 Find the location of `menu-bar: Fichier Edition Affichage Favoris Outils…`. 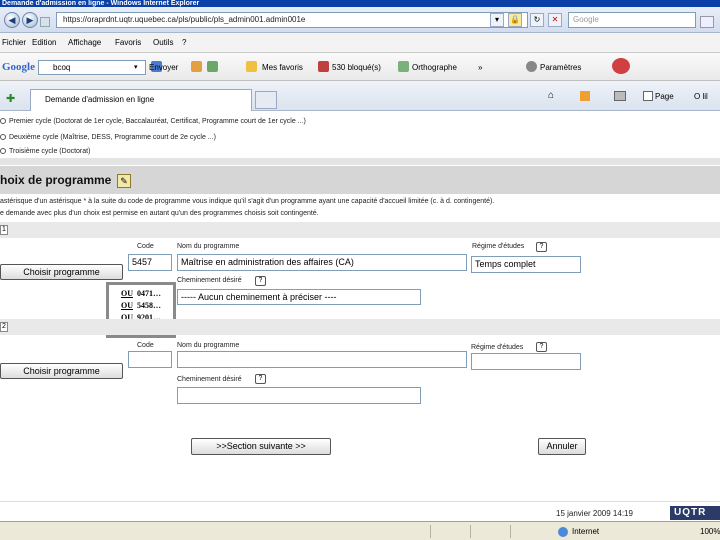

menu-bar: Fichier Edition Affichage Favoris Outils… is located at coordinates (360, 43).